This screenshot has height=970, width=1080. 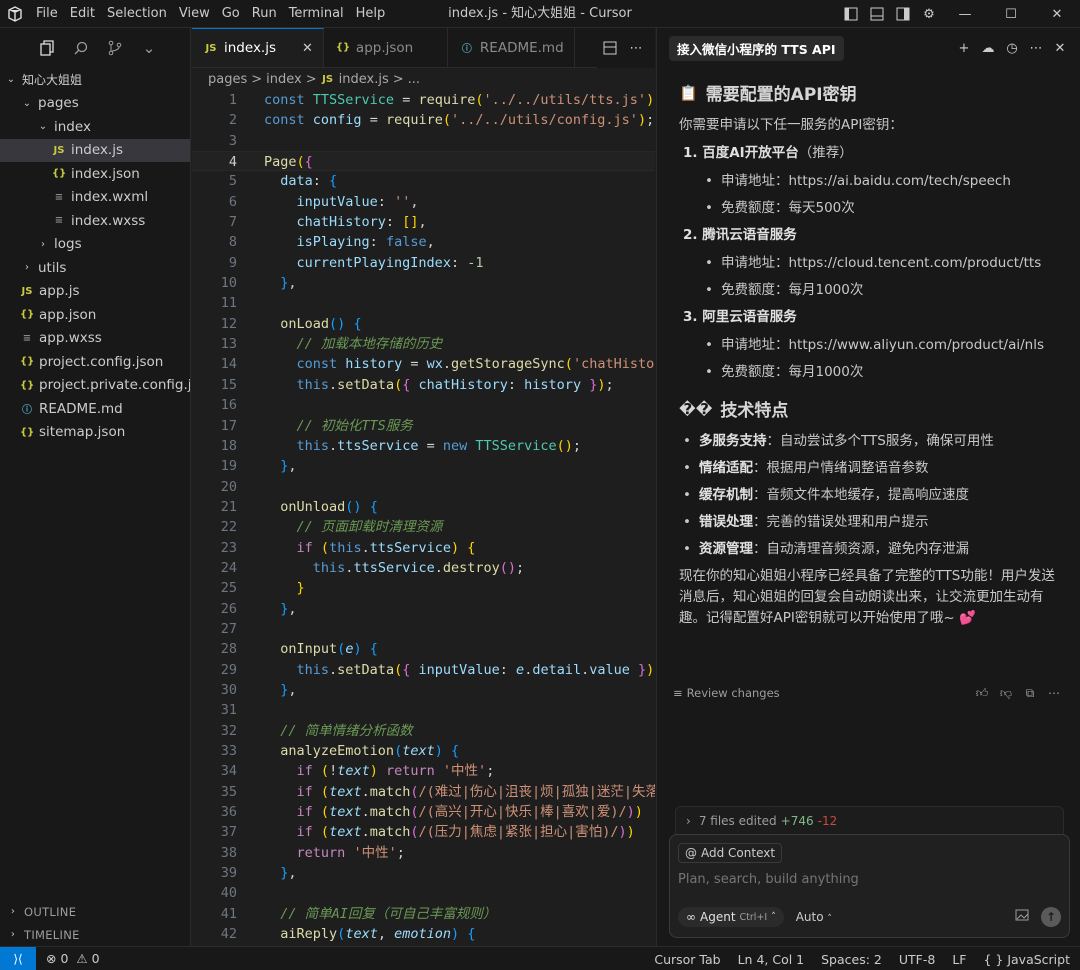 What do you see at coordinates (730, 853) in the screenshot?
I see `add-context-button: @ Add Context` at bounding box center [730, 853].